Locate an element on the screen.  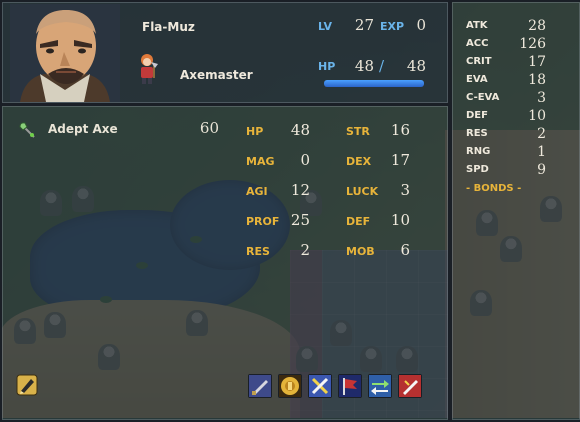
stat-value-prof: 25 is located at coordinates (300, 220).